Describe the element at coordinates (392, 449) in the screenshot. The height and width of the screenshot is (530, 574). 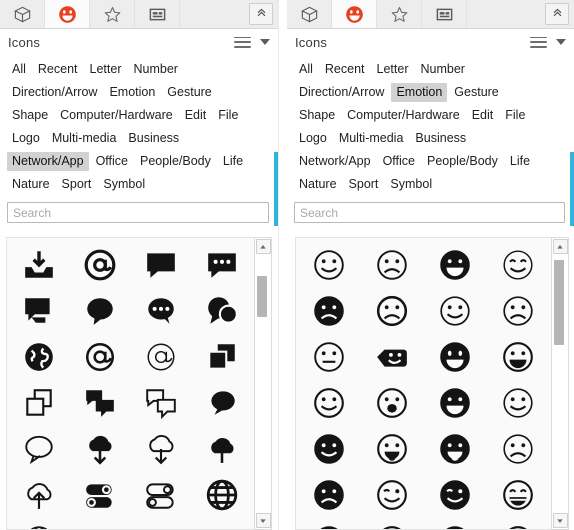
I see `face-tongue-outline-icon` at that location.